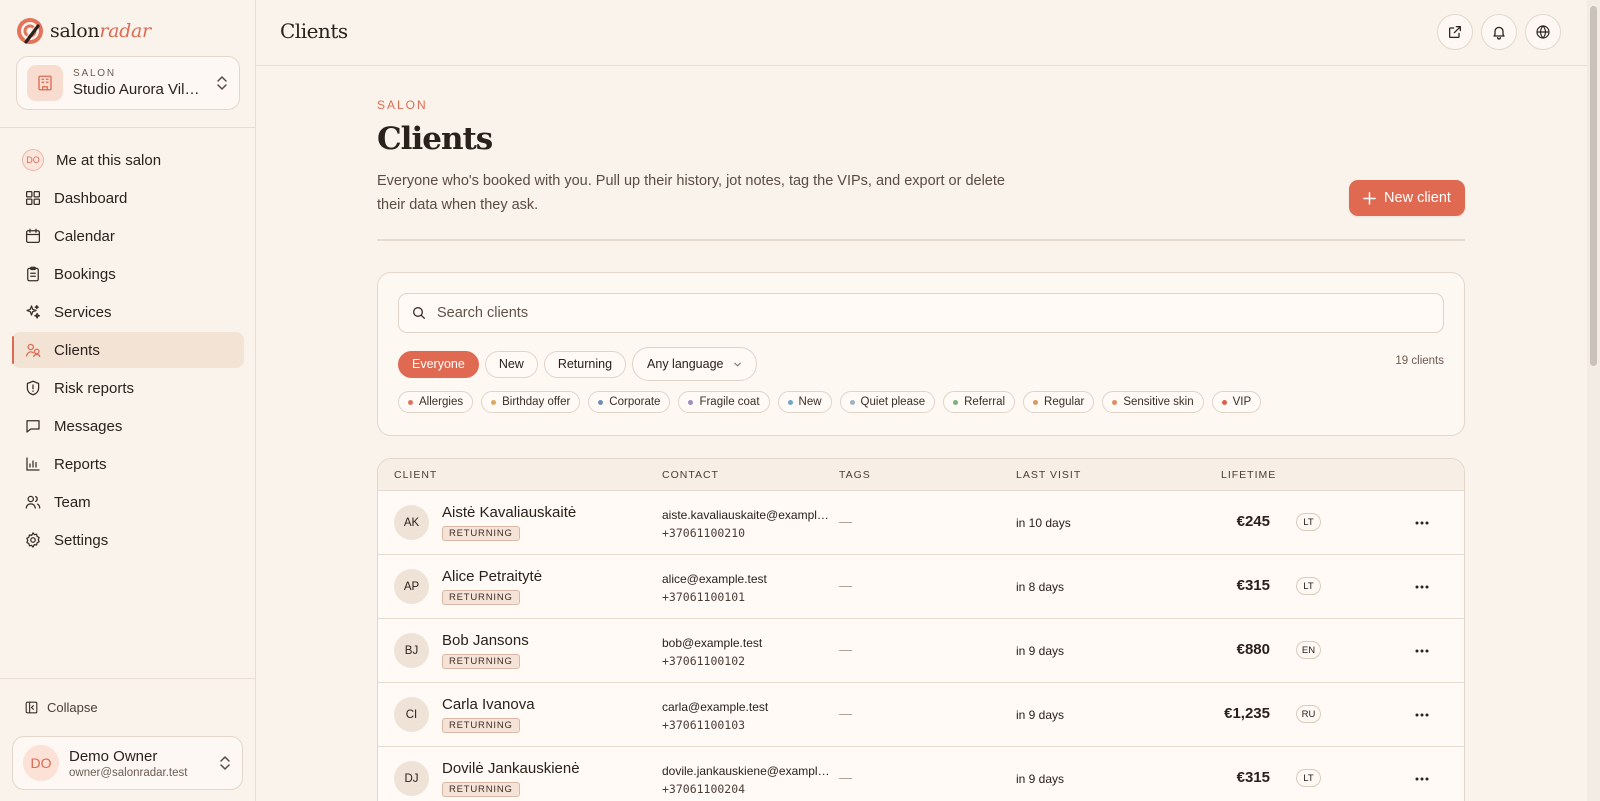 This screenshot has height=801, width=1600. I want to click on segment-new: New, so click(511, 364).